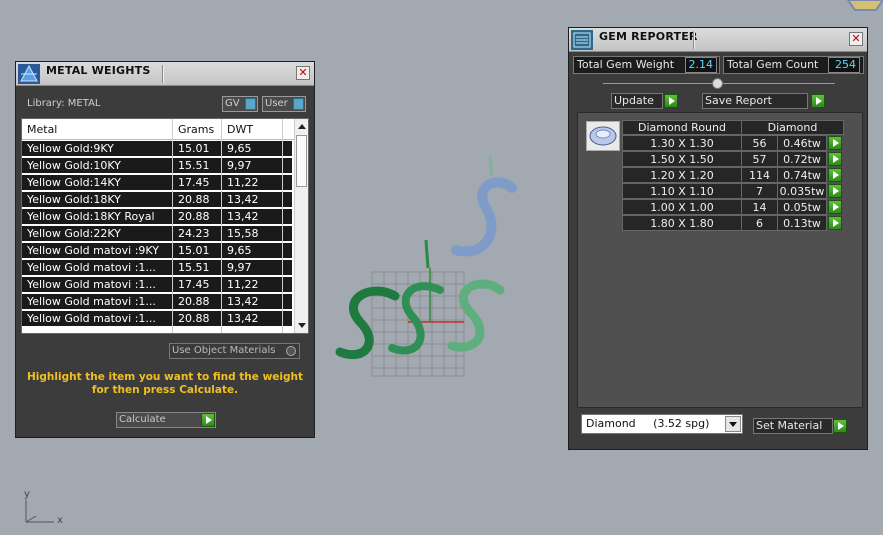  I want to click on gem-material-header: Diamond, so click(792, 127).